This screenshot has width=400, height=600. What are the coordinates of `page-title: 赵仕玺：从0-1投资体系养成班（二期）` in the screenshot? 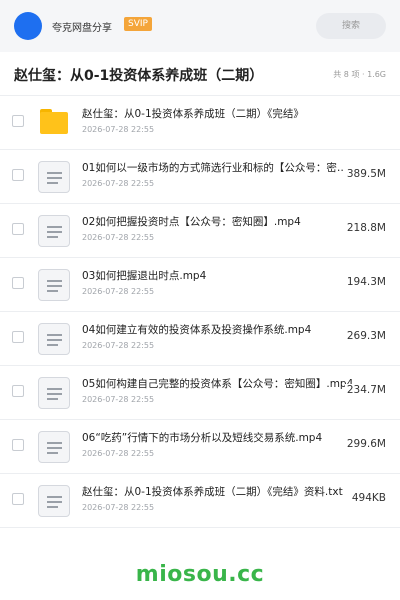 It's located at (139, 76).